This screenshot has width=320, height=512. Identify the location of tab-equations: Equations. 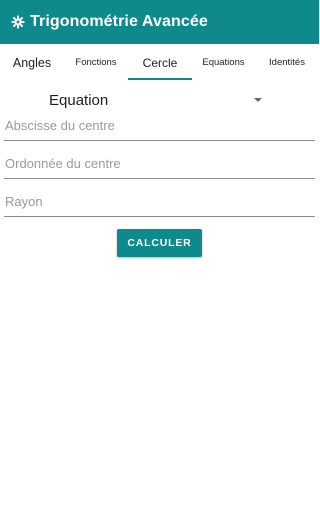
(223, 62).